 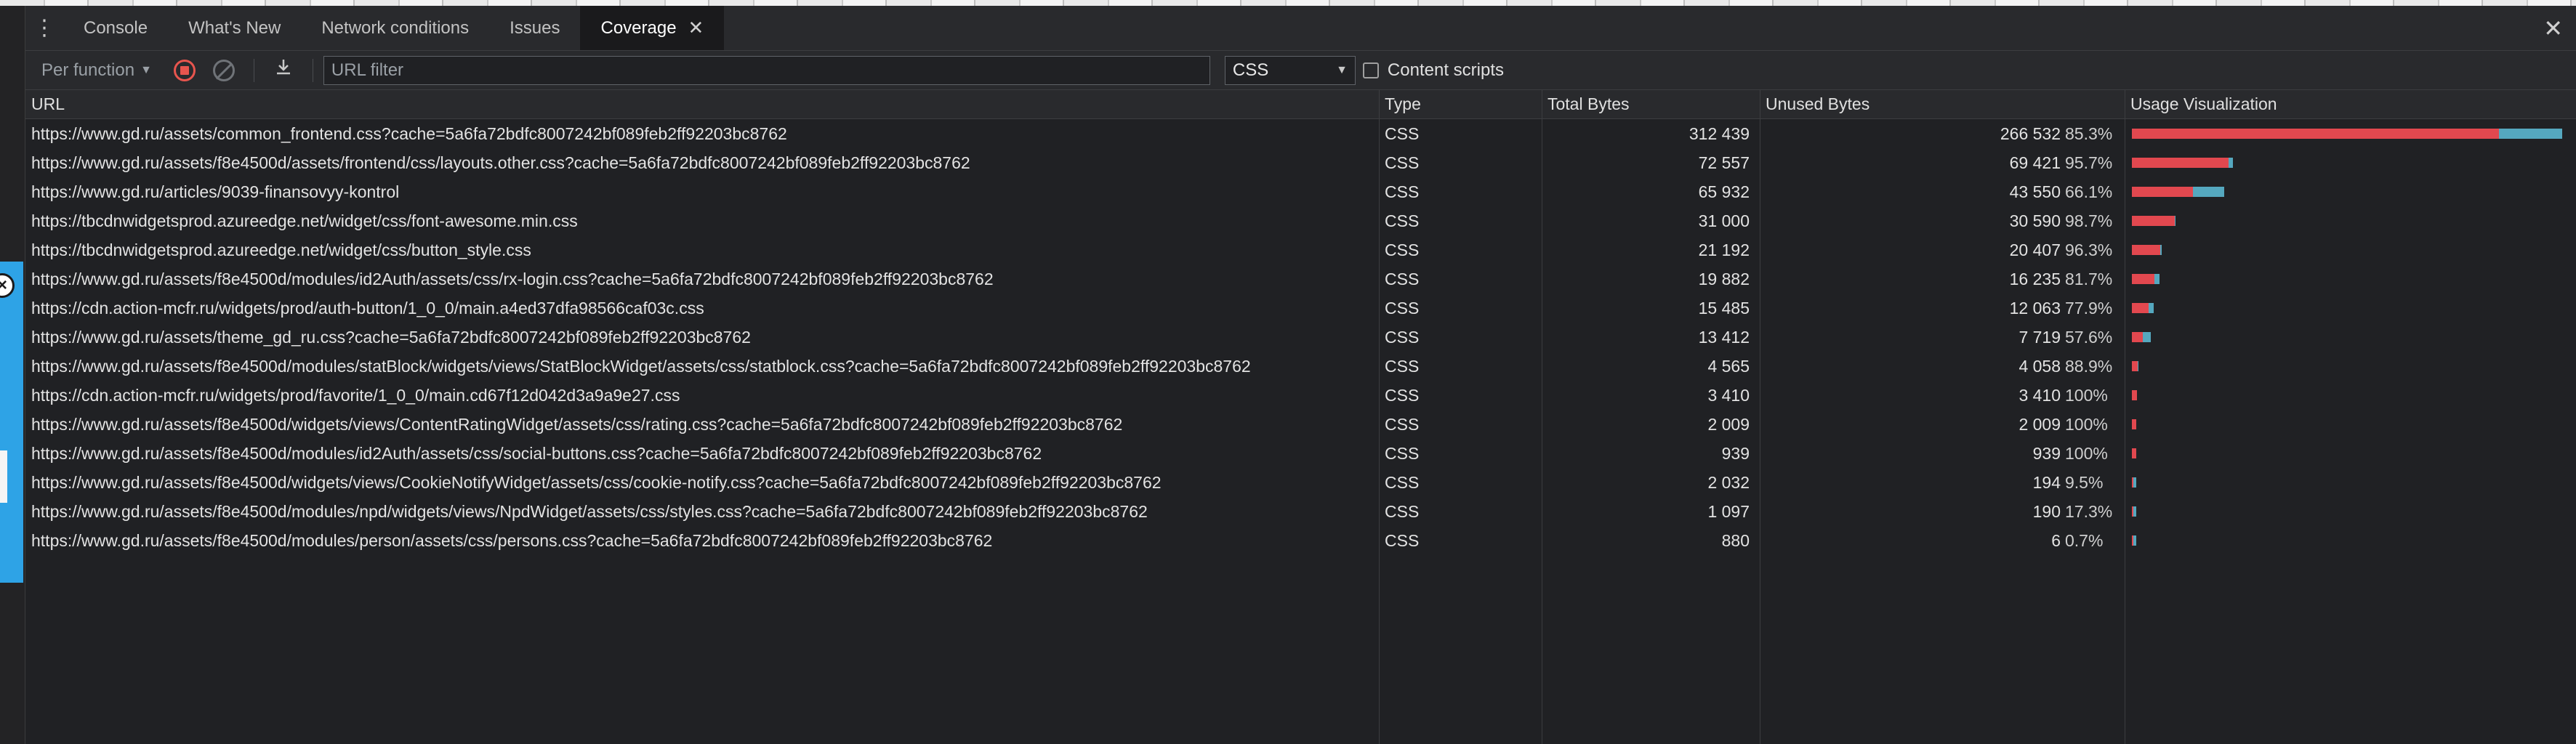 I want to click on type-filter-select: CSS ▼, so click(x=1290, y=70).